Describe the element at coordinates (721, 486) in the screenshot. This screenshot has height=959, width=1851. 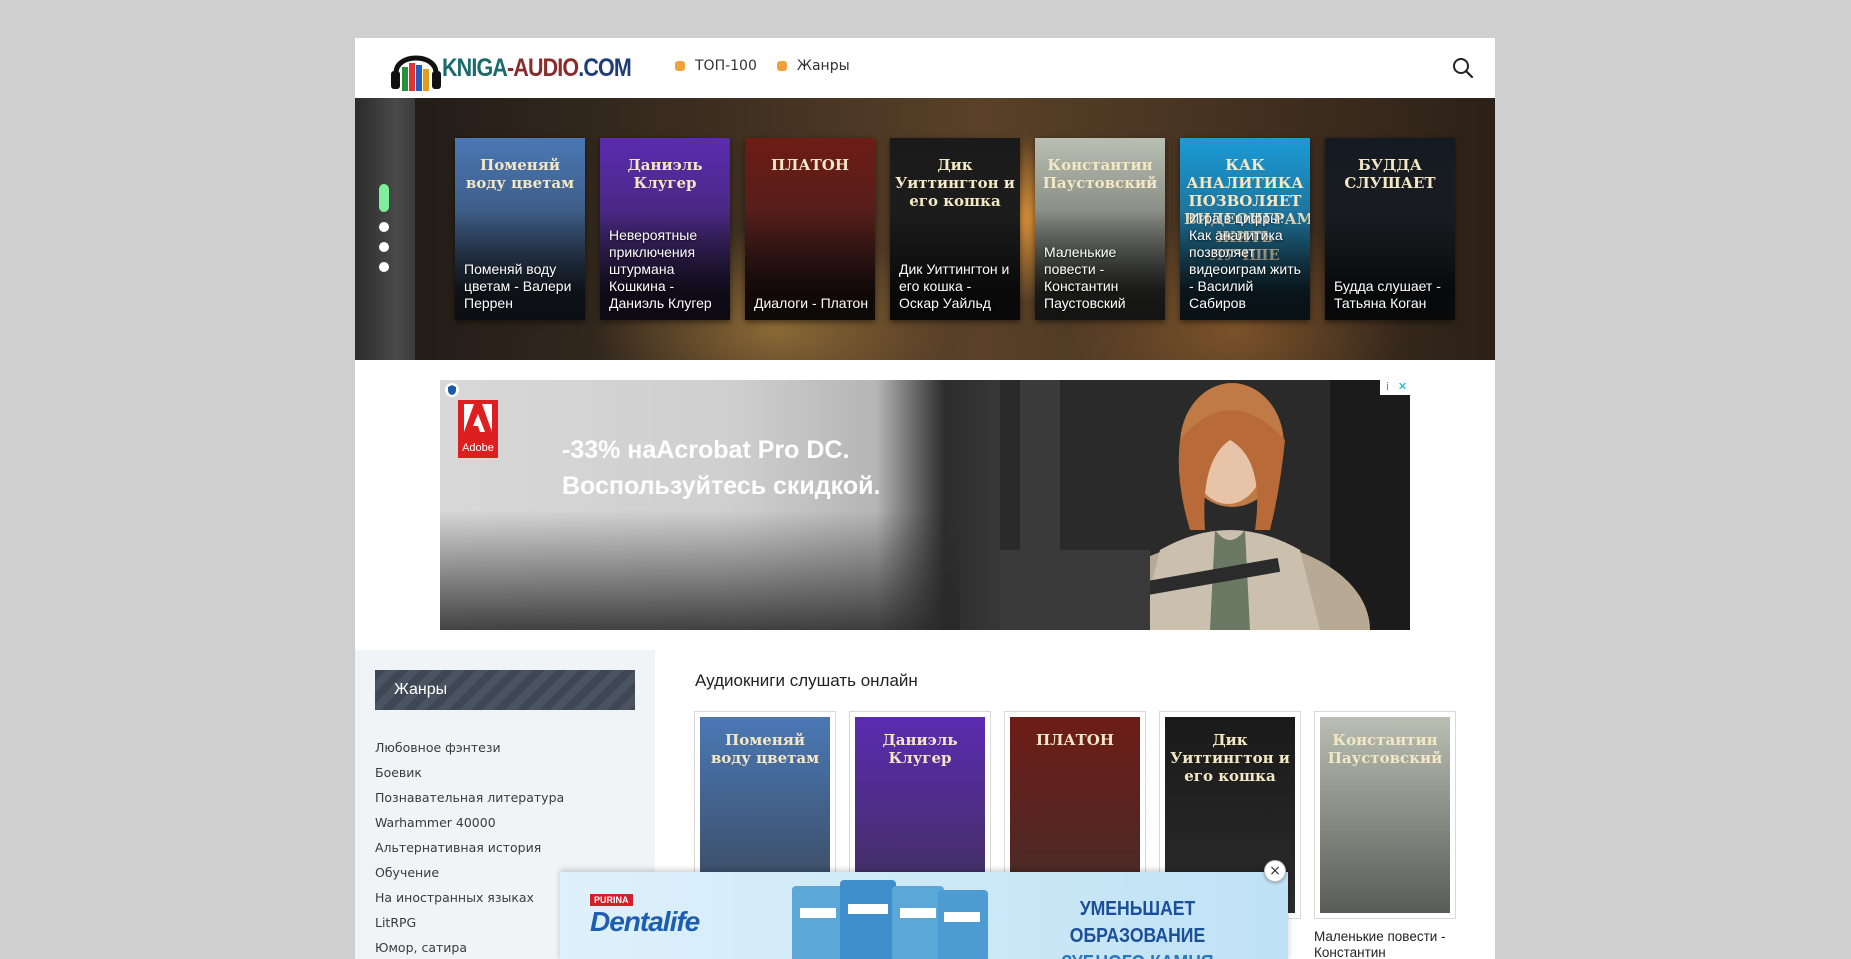
I see `ad-line-2: Воспользуйтесь скидкой.` at that location.